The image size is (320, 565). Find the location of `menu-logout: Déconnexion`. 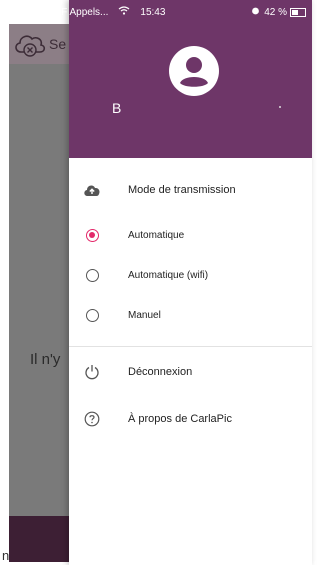

menu-logout: Déconnexion is located at coordinates (190, 372).